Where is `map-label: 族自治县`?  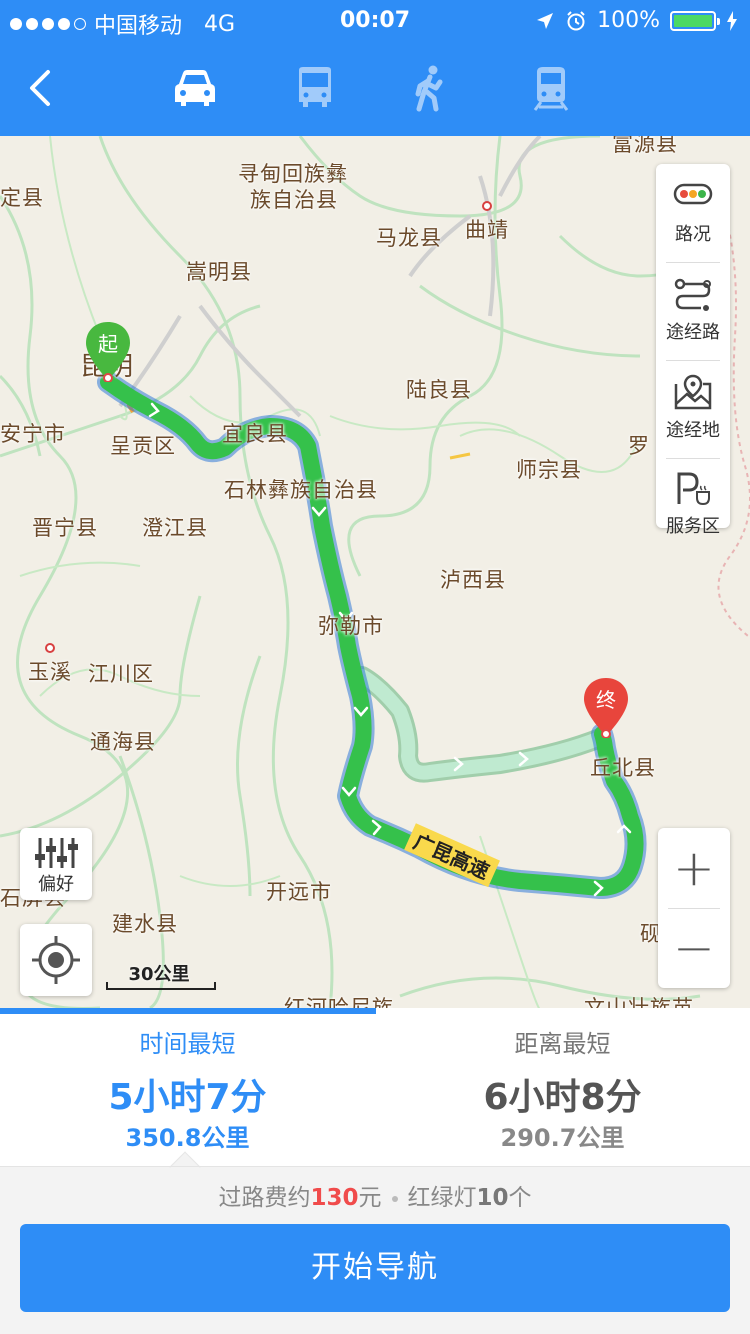 map-label: 族自治县 is located at coordinates (294, 200).